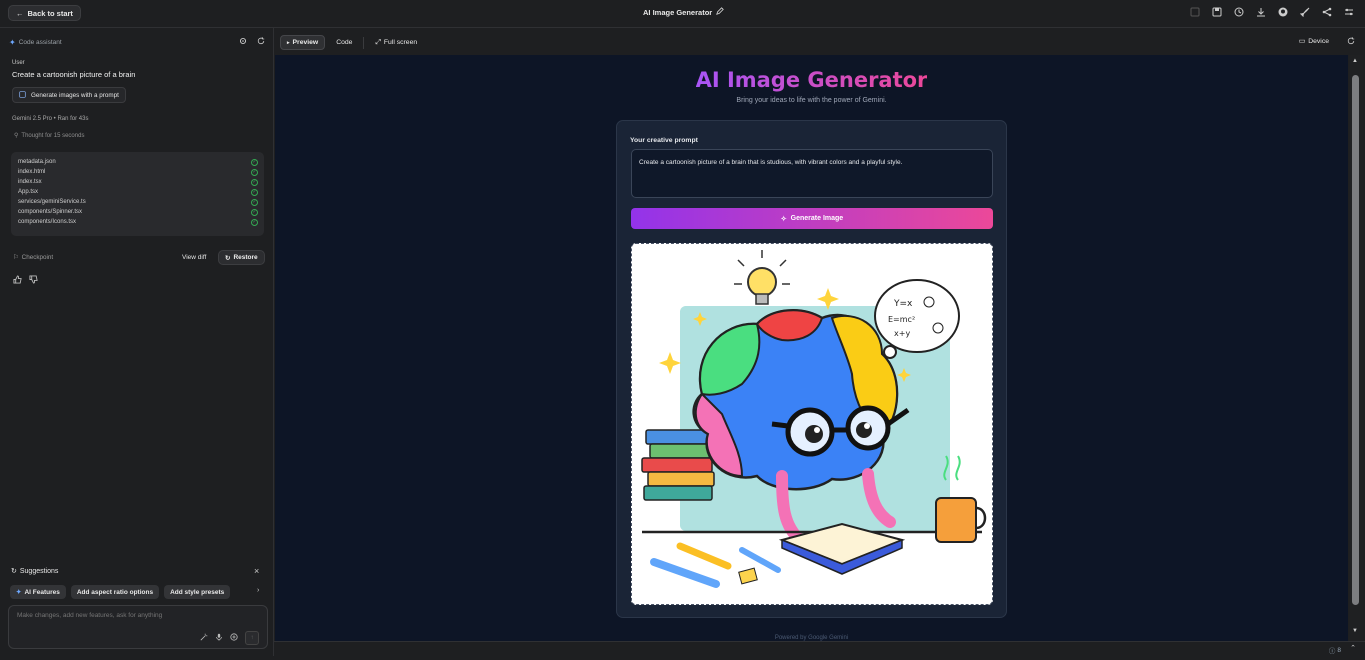 The height and width of the screenshot is (660, 1365). Describe the element at coordinates (28, 192) in the screenshot. I see `file-name: App.tsx` at that location.